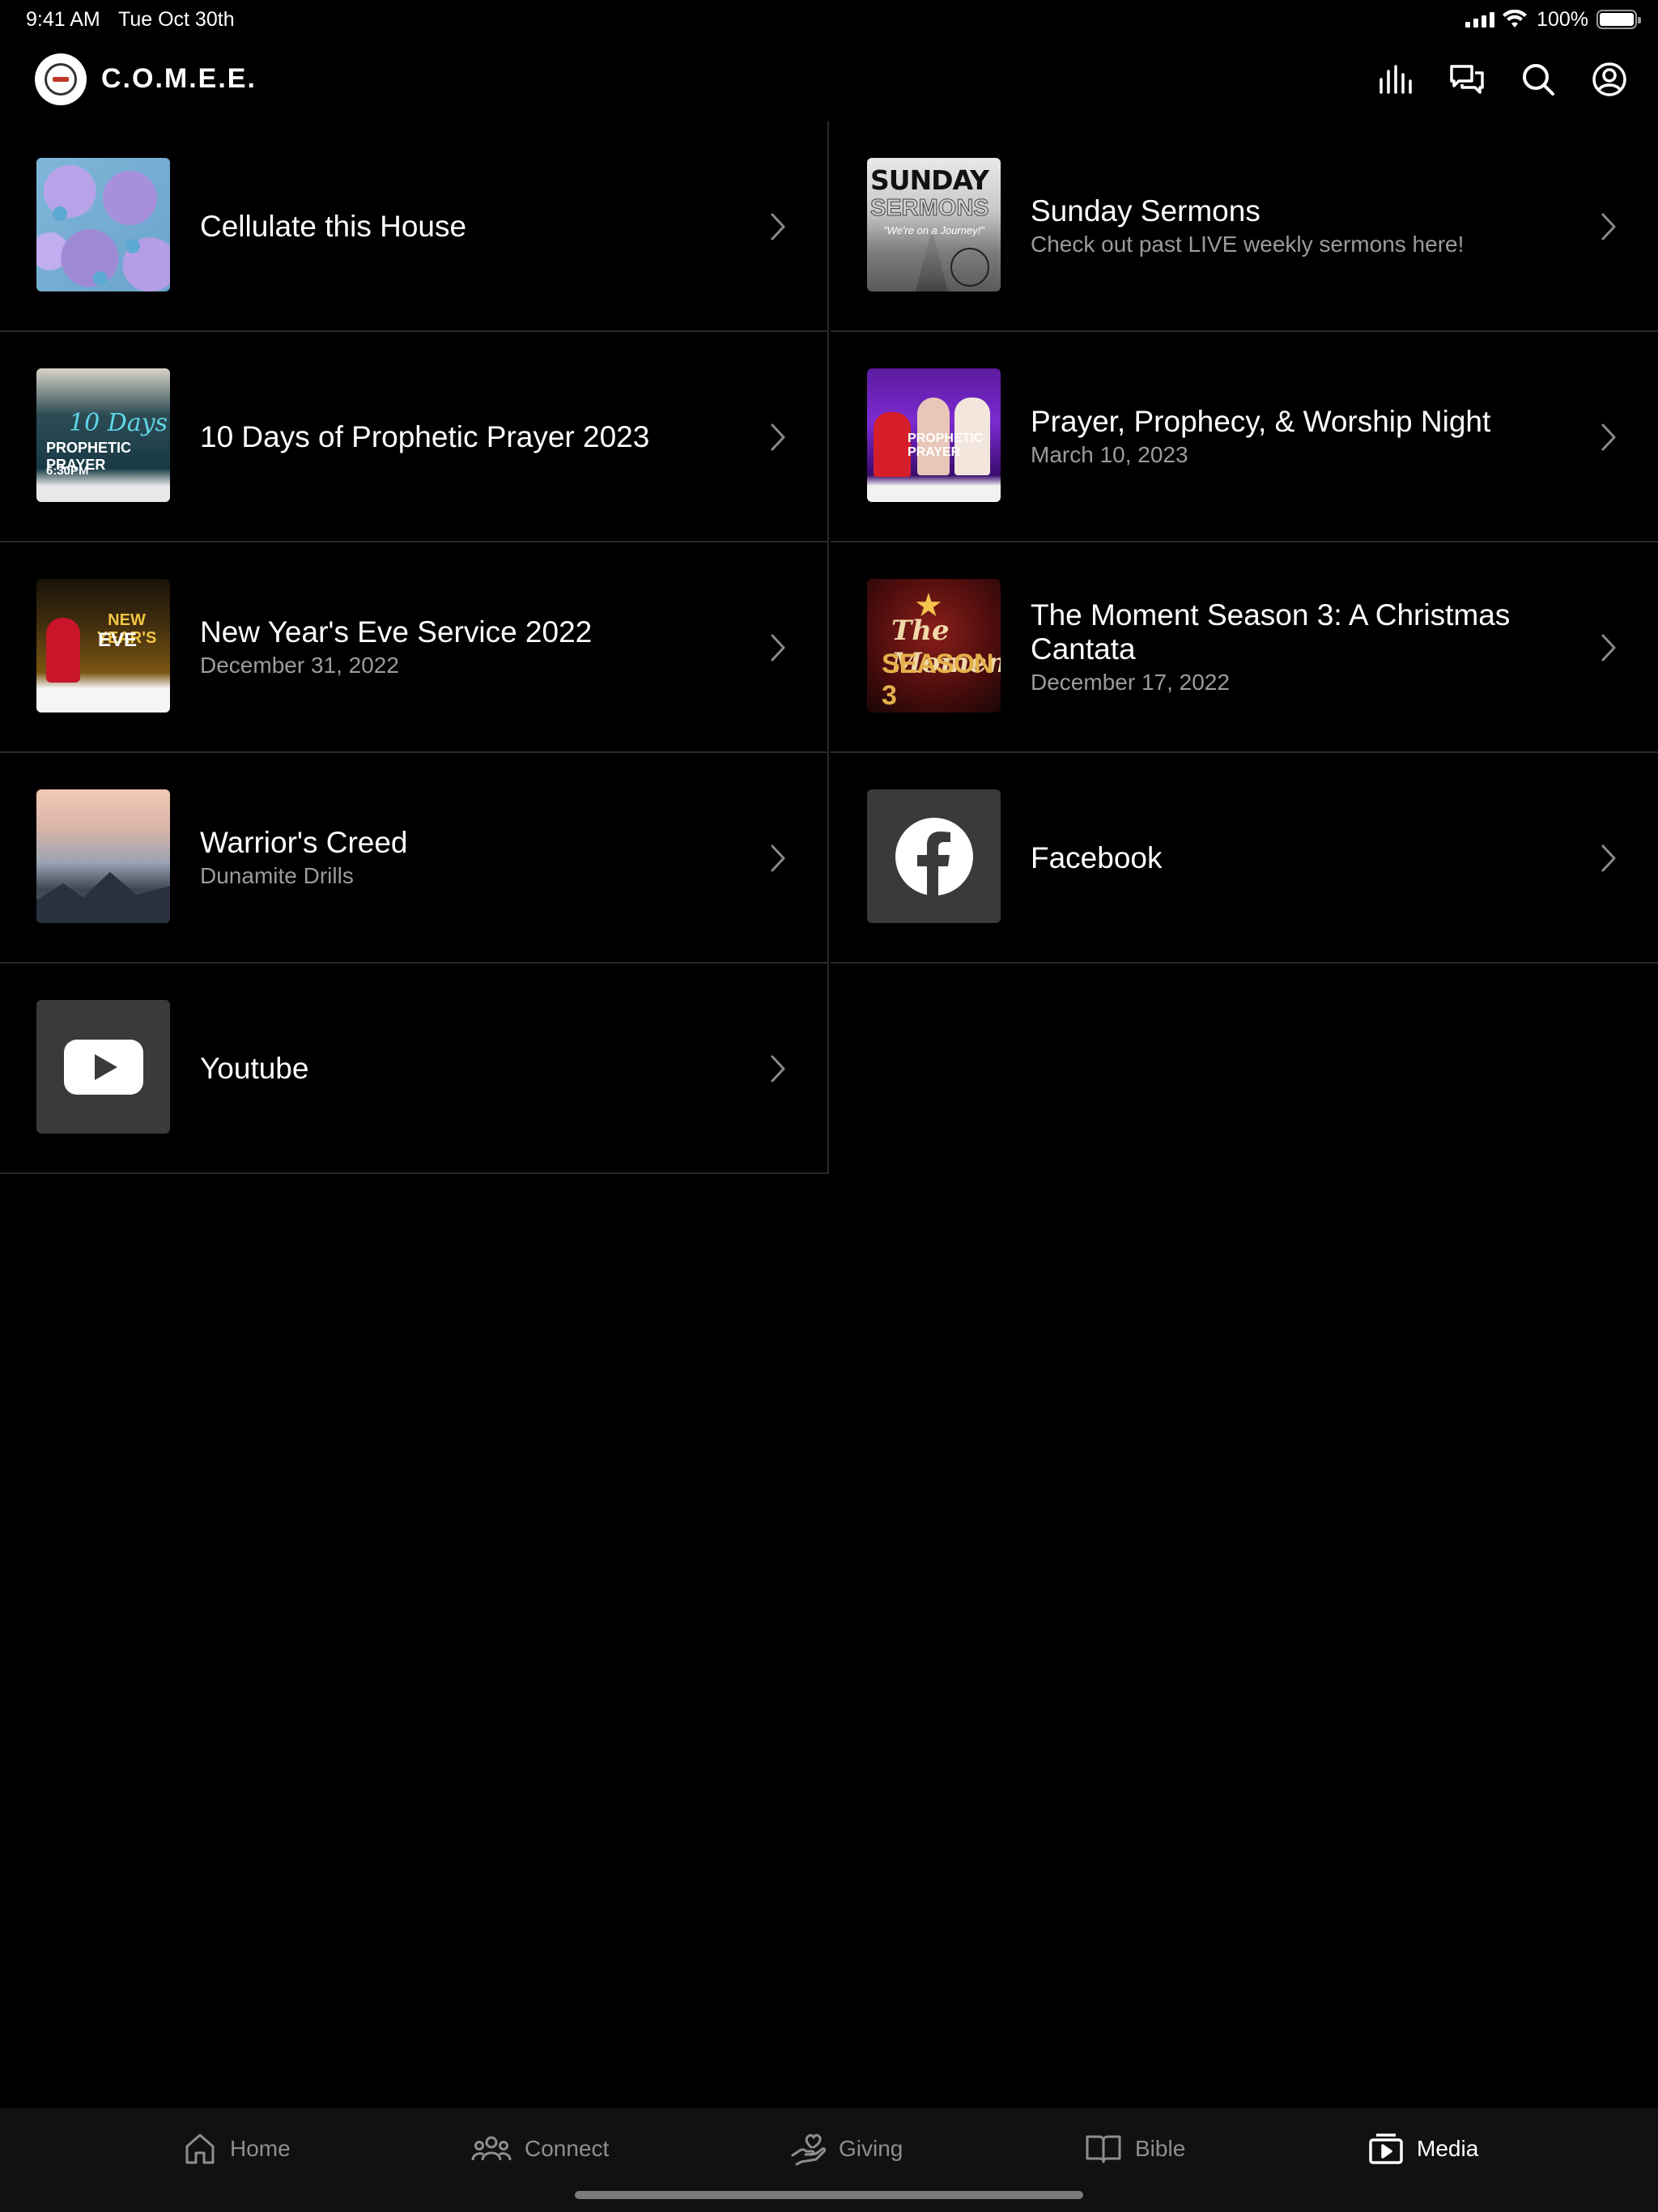 This screenshot has height=2212, width=1658. I want to click on status-time: 9:41 AM, so click(63, 19).